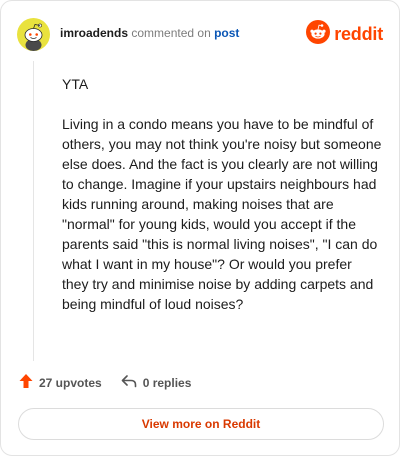 This screenshot has height=456, width=400. I want to click on snoo-avatar-icon, so click(33, 34).